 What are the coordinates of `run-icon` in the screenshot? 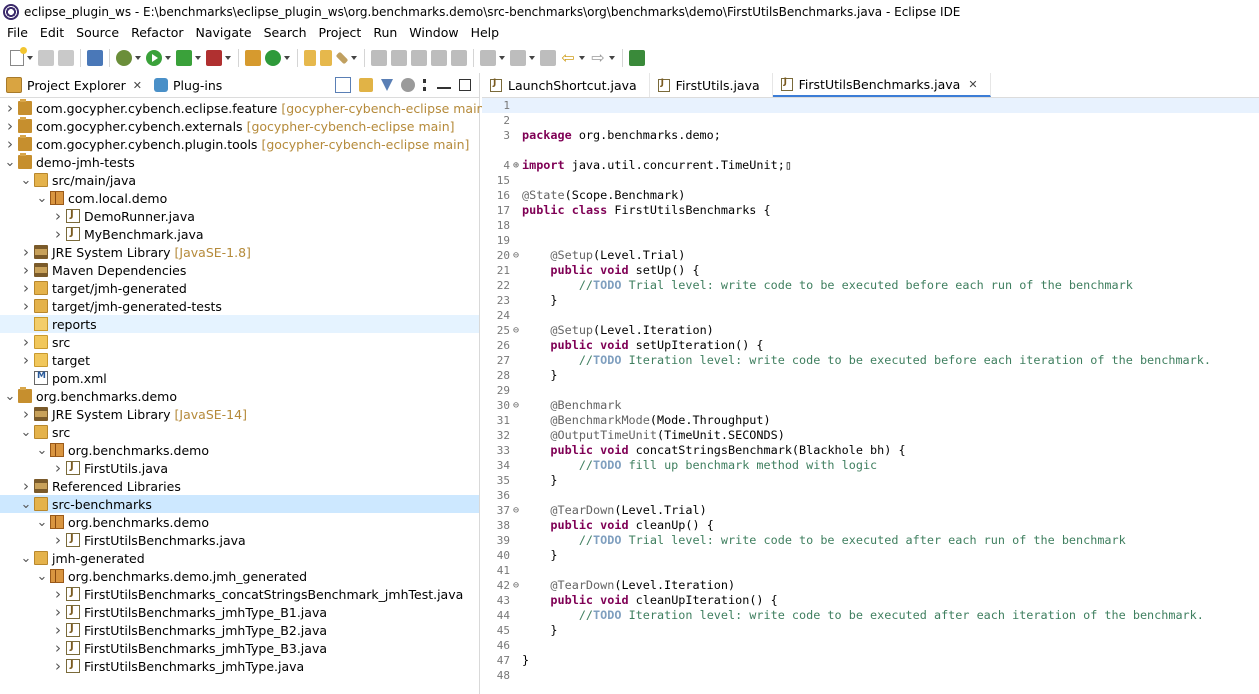 It's located at (154, 58).